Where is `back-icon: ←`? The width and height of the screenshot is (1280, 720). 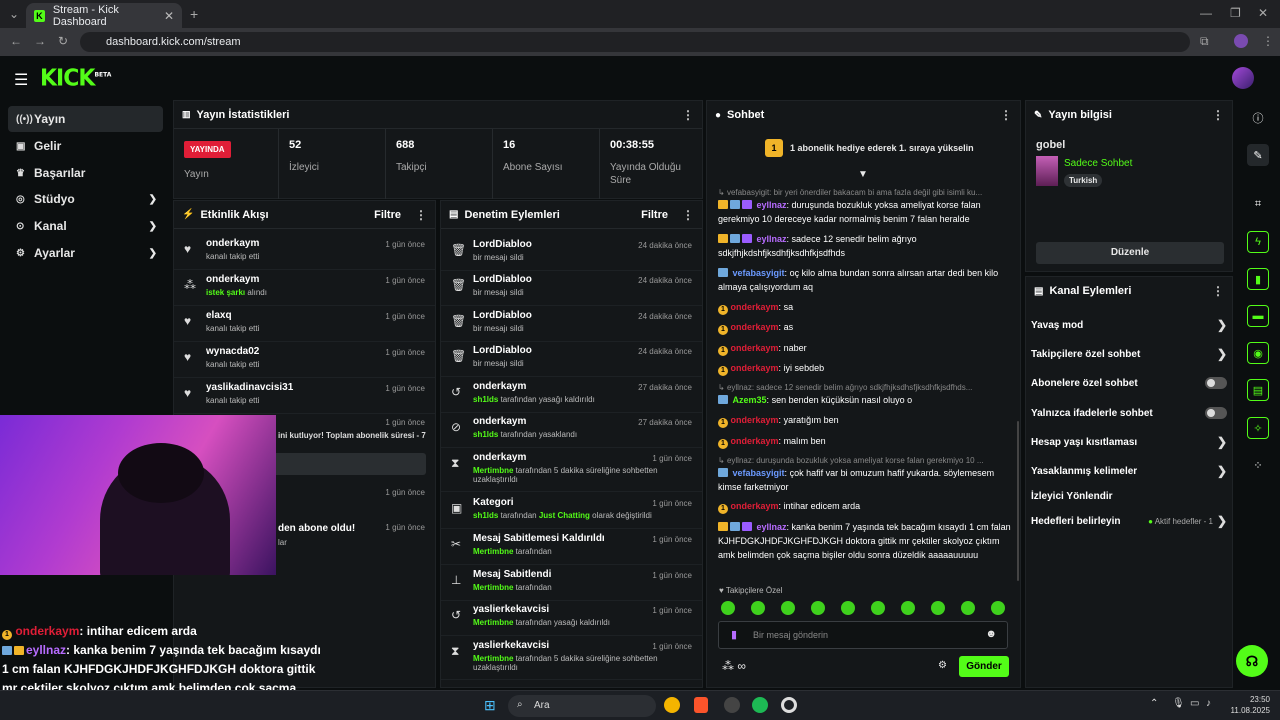 back-icon: ← is located at coordinates (16, 41).